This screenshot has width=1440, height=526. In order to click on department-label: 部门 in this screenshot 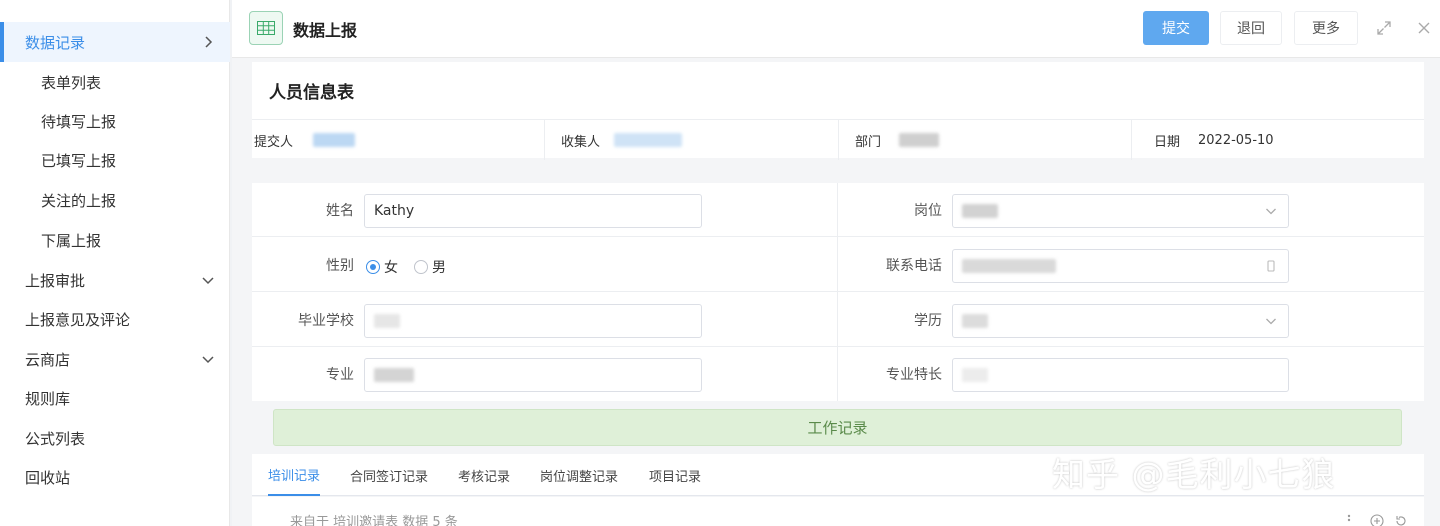, I will do `click(868, 142)`.